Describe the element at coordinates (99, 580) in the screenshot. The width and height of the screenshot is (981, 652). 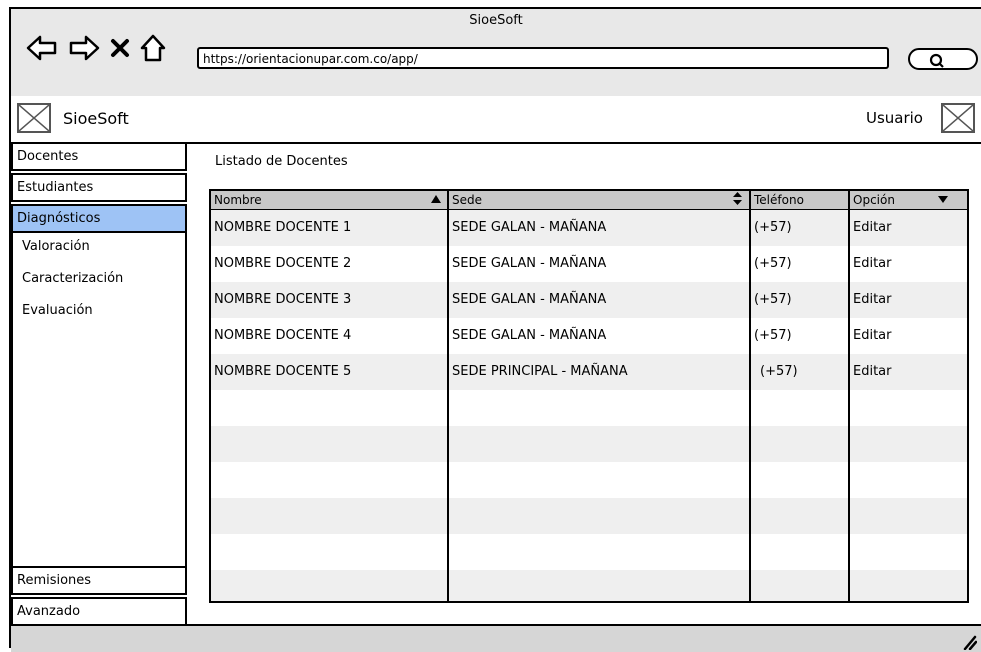
I see `sidebar-item-remisiones: Remisiones` at that location.